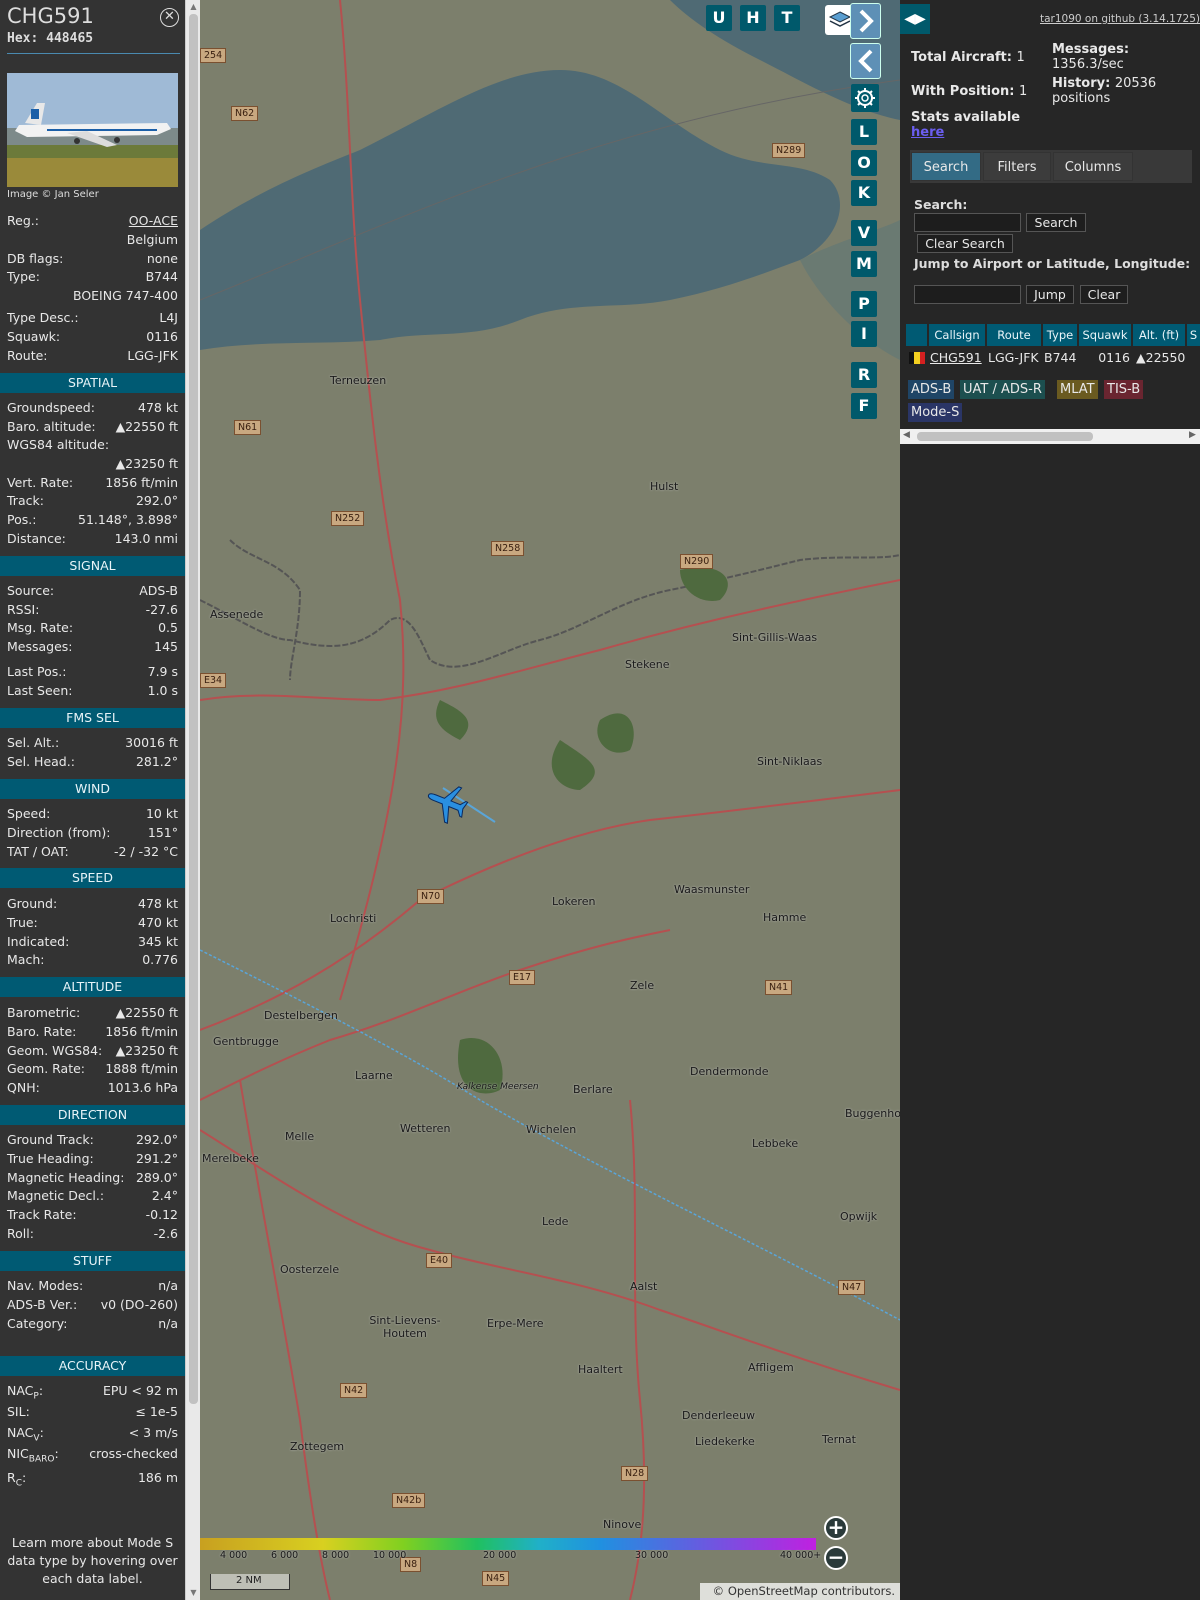 The width and height of the screenshot is (1200, 1600). What do you see at coordinates (1161, 357) in the screenshot?
I see `row-altitude: ▲22550` at bounding box center [1161, 357].